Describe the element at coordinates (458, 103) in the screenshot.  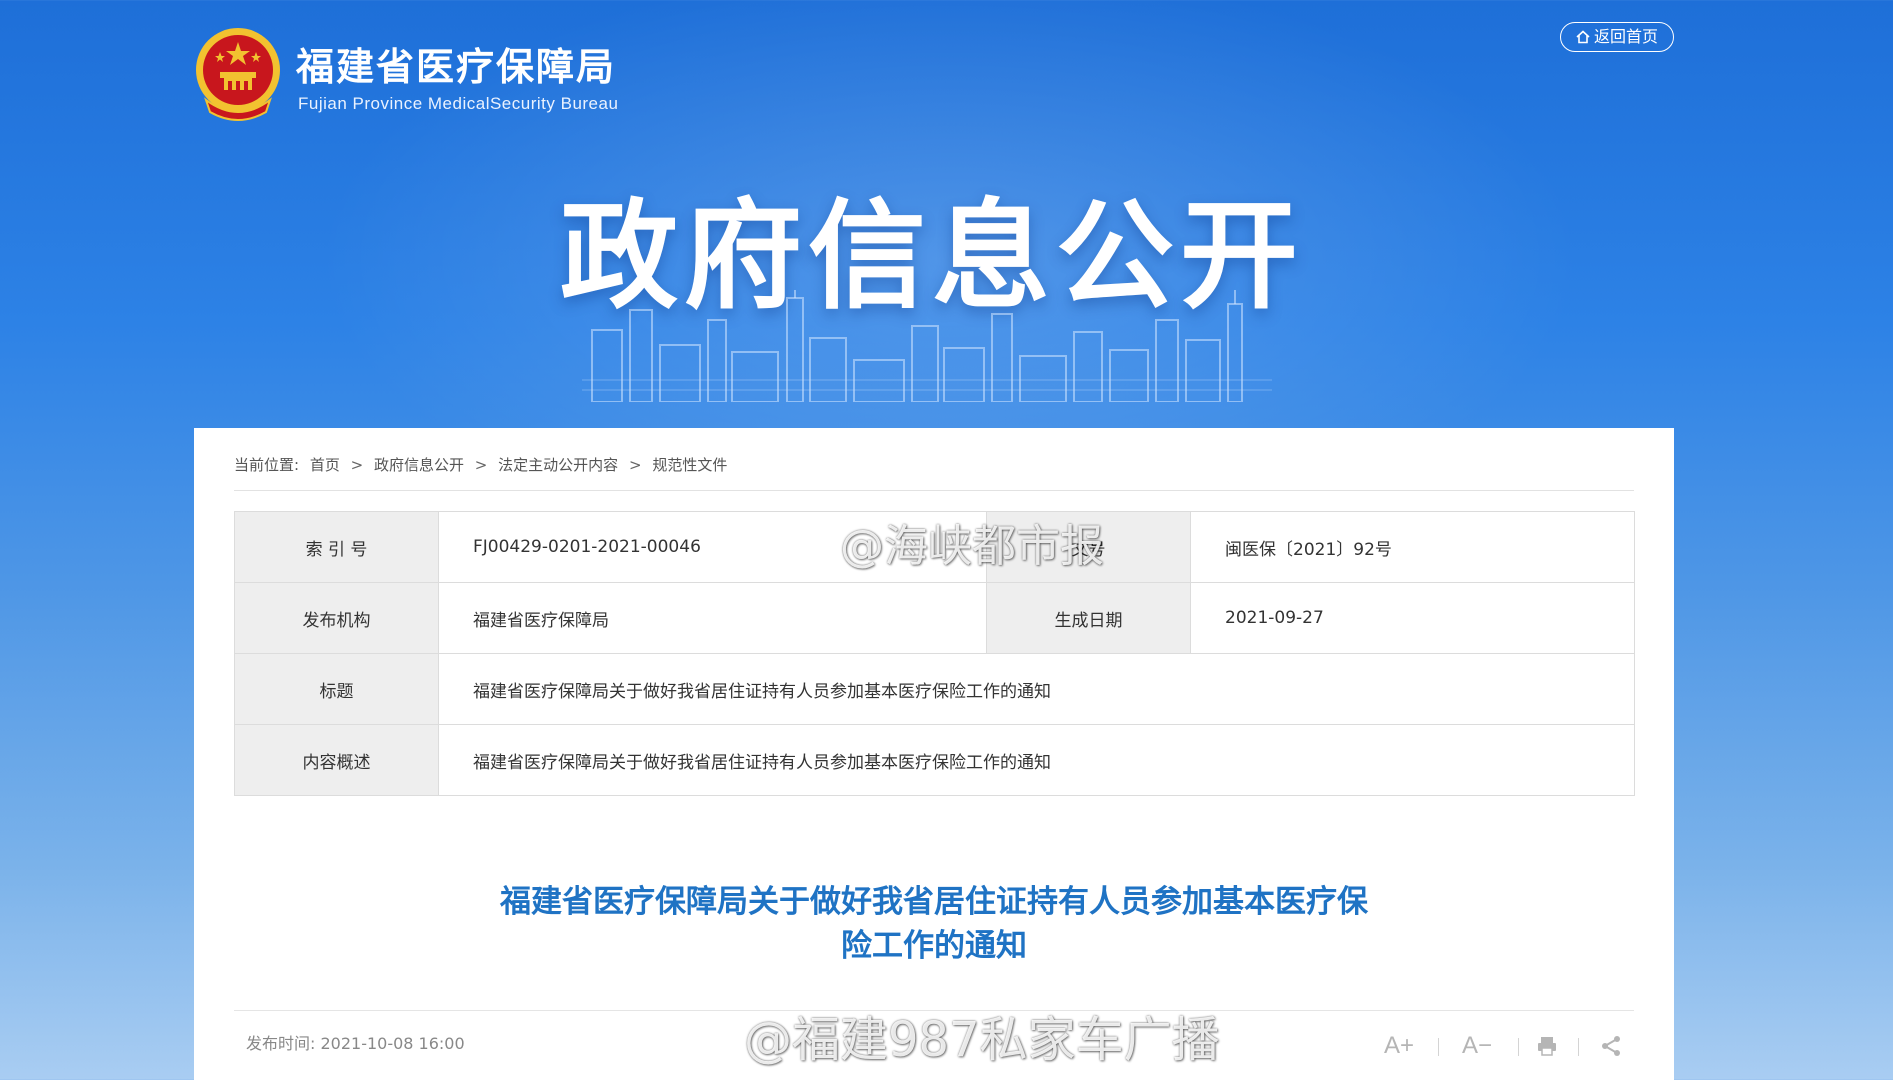
I see `site-name-en: Fujian Province MedicalSecurity Bureau` at that location.